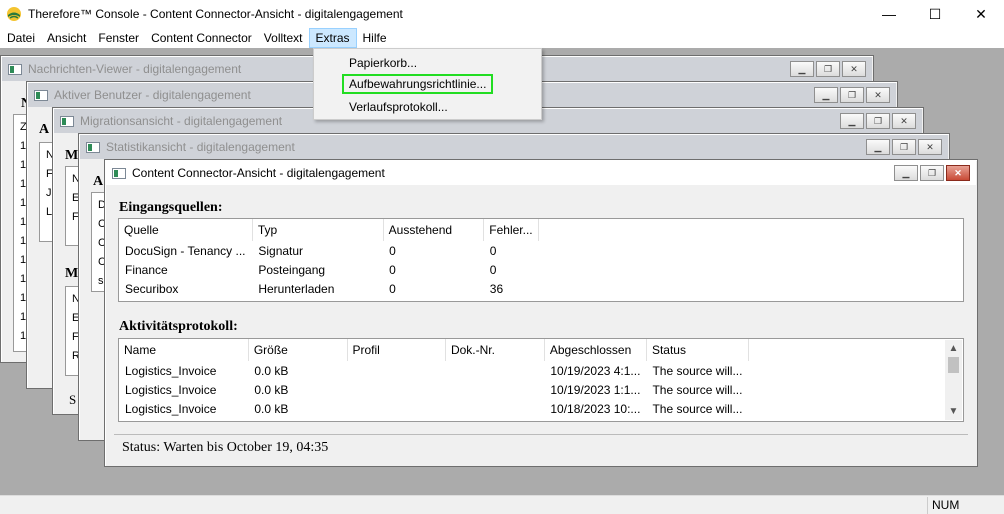  What do you see at coordinates (396, 350) in the screenshot?
I see `column-header-profil: Profil` at bounding box center [396, 350].